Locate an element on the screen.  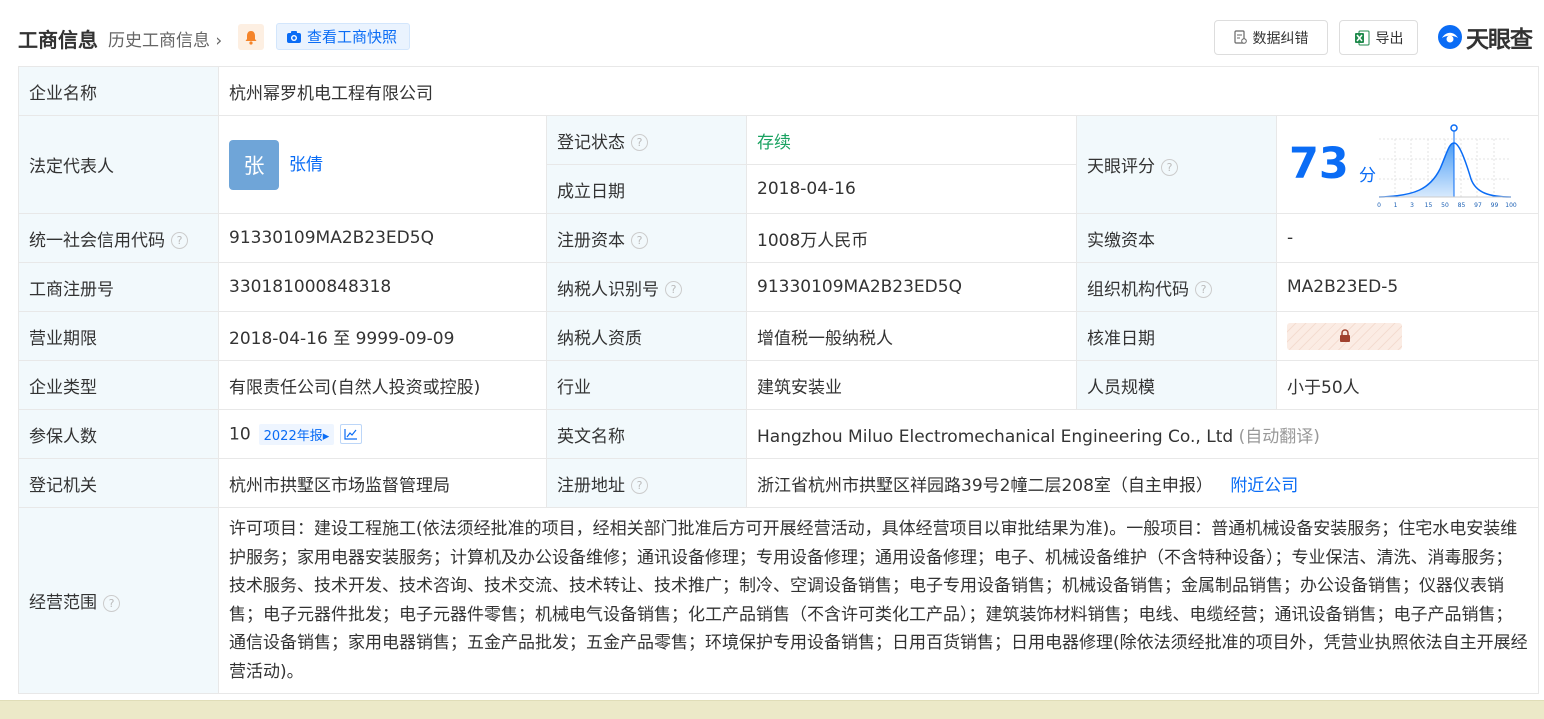
score-unit: 分 is located at coordinates (1367, 175).